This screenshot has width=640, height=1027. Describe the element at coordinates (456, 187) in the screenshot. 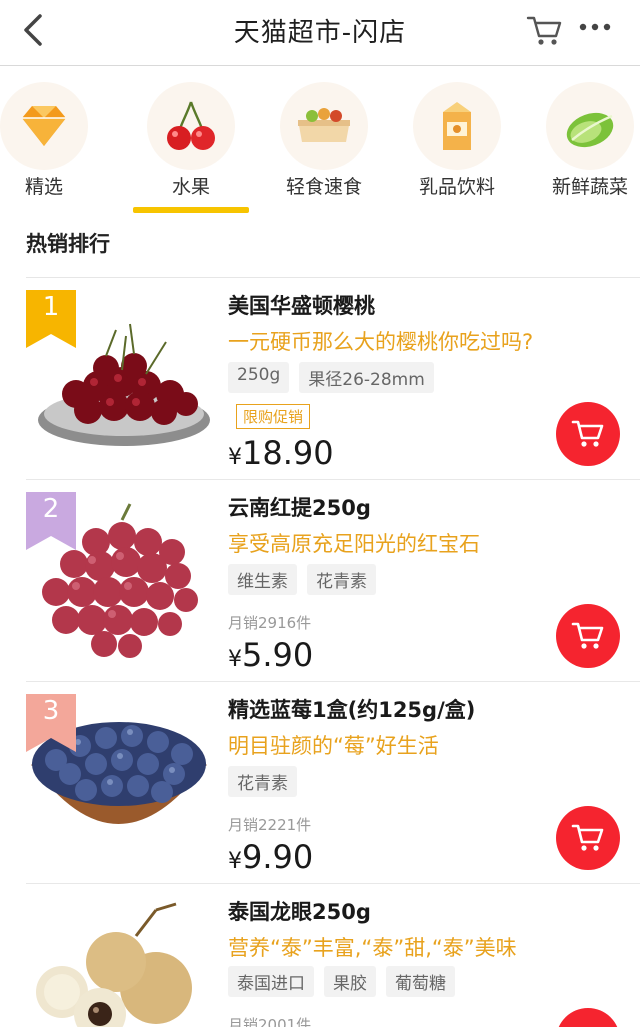

I see `category-label: 乳品饮料` at that location.